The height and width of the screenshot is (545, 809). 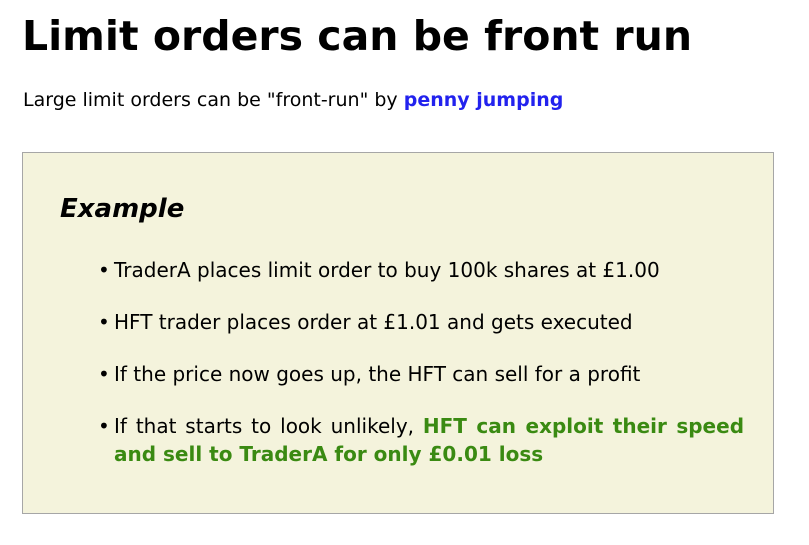 What do you see at coordinates (122, 209) in the screenshot?
I see `example-heading: Example` at bounding box center [122, 209].